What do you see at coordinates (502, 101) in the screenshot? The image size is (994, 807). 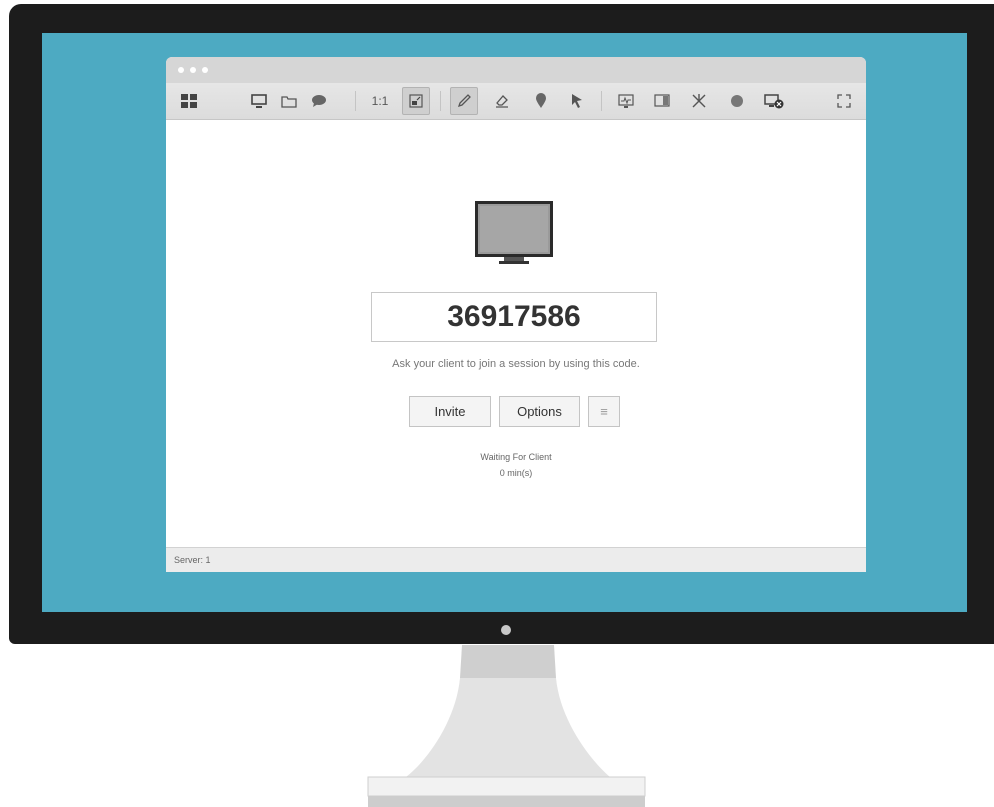 I see `eraser-icon` at bounding box center [502, 101].